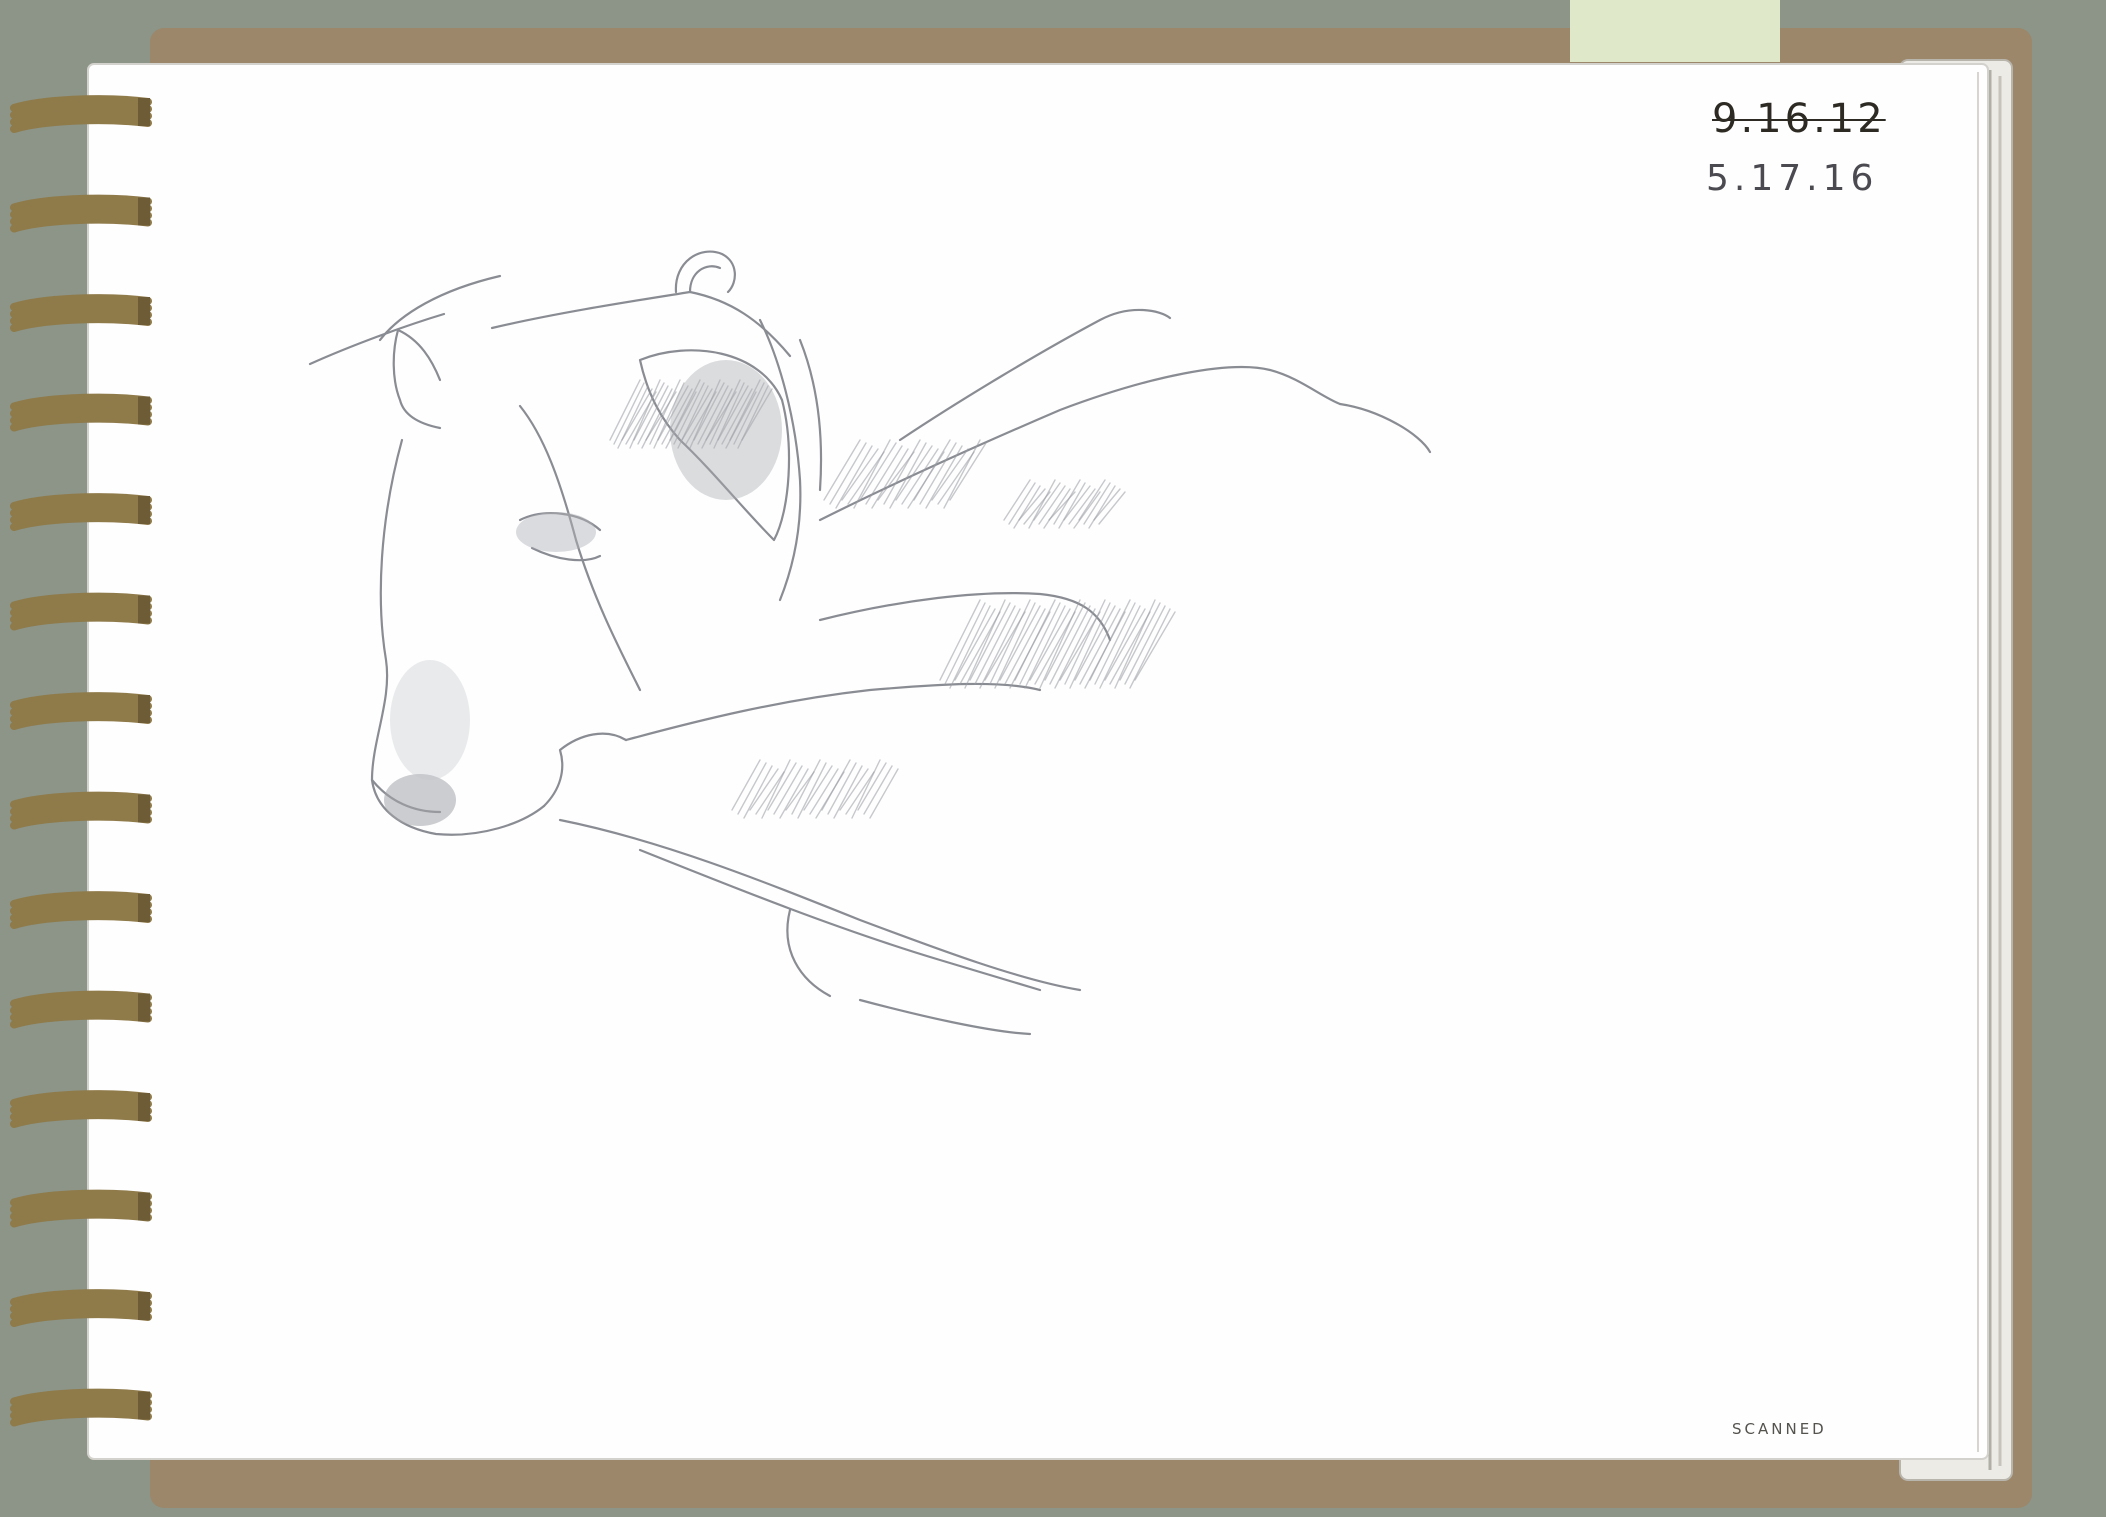 The height and width of the screenshot is (1517, 2106). What do you see at coordinates (1779, 1429) in the screenshot?
I see `scanned-stamp: SCANNED` at bounding box center [1779, 1429].